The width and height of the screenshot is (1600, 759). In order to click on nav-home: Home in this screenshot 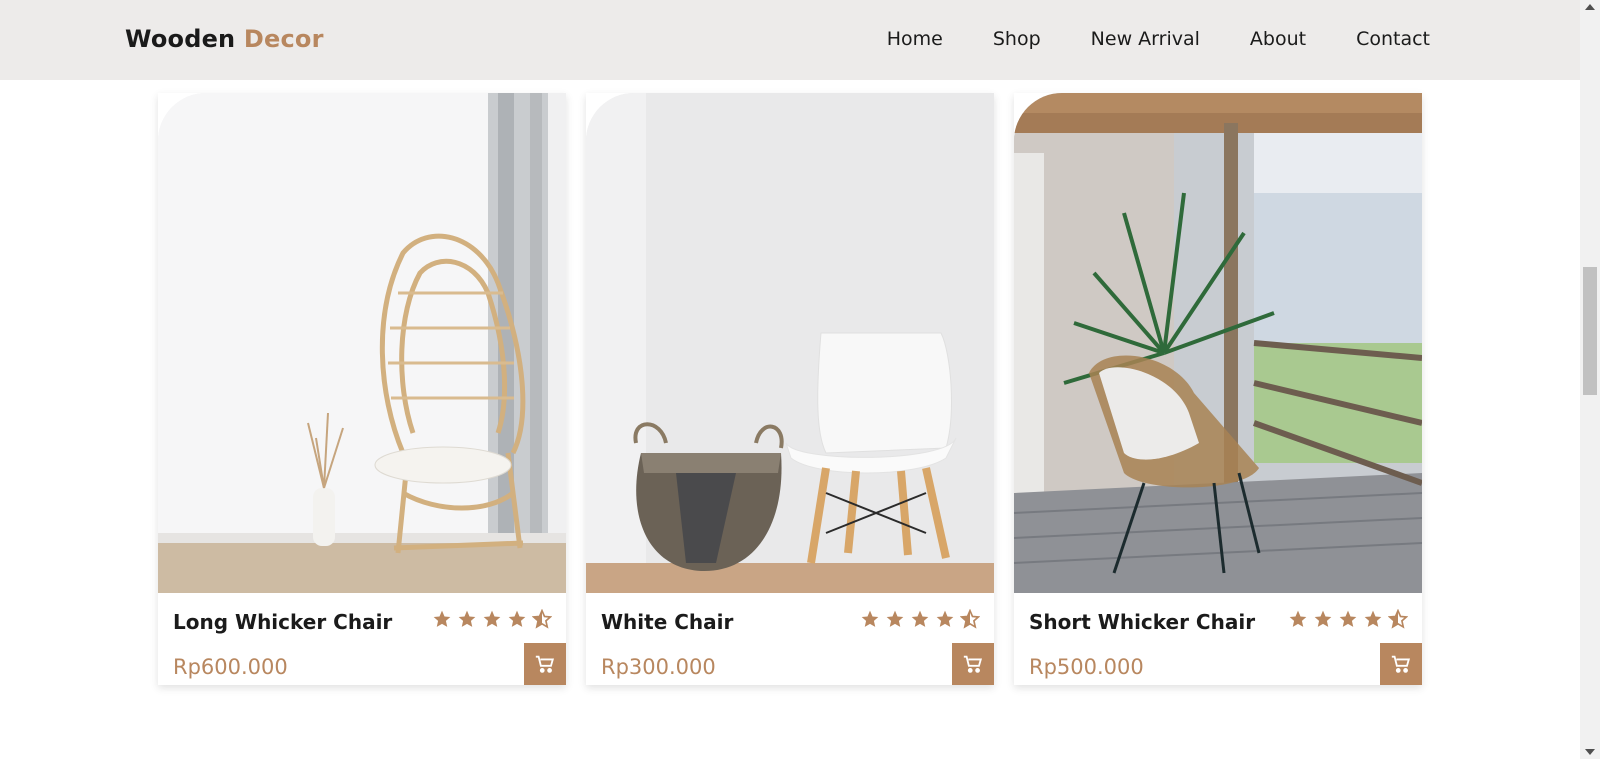, I will do `click(915, 39)`.